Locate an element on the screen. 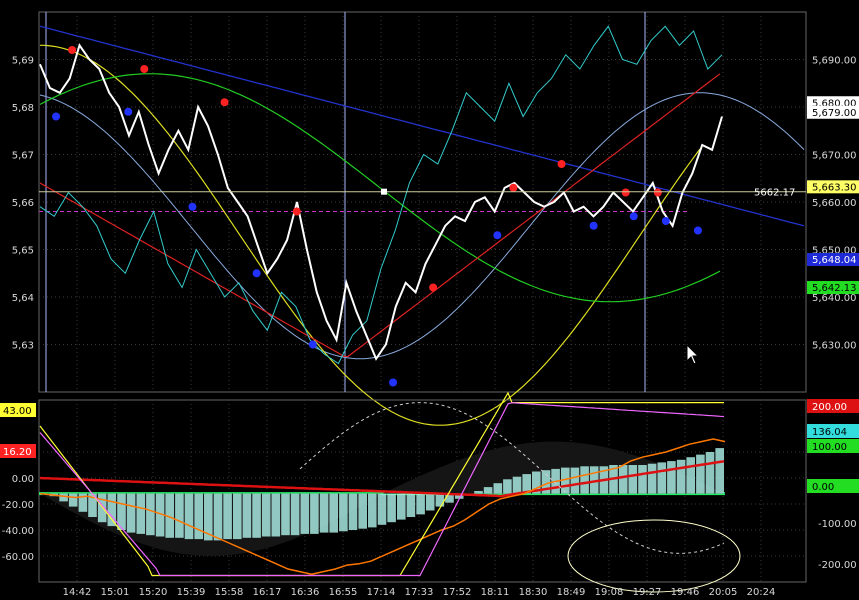  y-tick-label-right: 5,630.00 is located at coordinates (834, 346).